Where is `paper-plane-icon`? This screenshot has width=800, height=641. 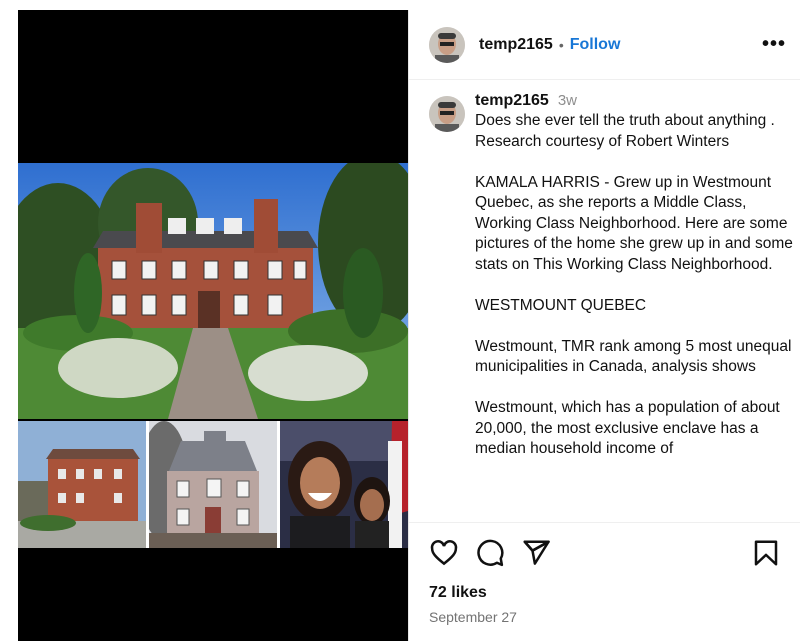
paper-plane-icon is located at coordinates (536, 553).